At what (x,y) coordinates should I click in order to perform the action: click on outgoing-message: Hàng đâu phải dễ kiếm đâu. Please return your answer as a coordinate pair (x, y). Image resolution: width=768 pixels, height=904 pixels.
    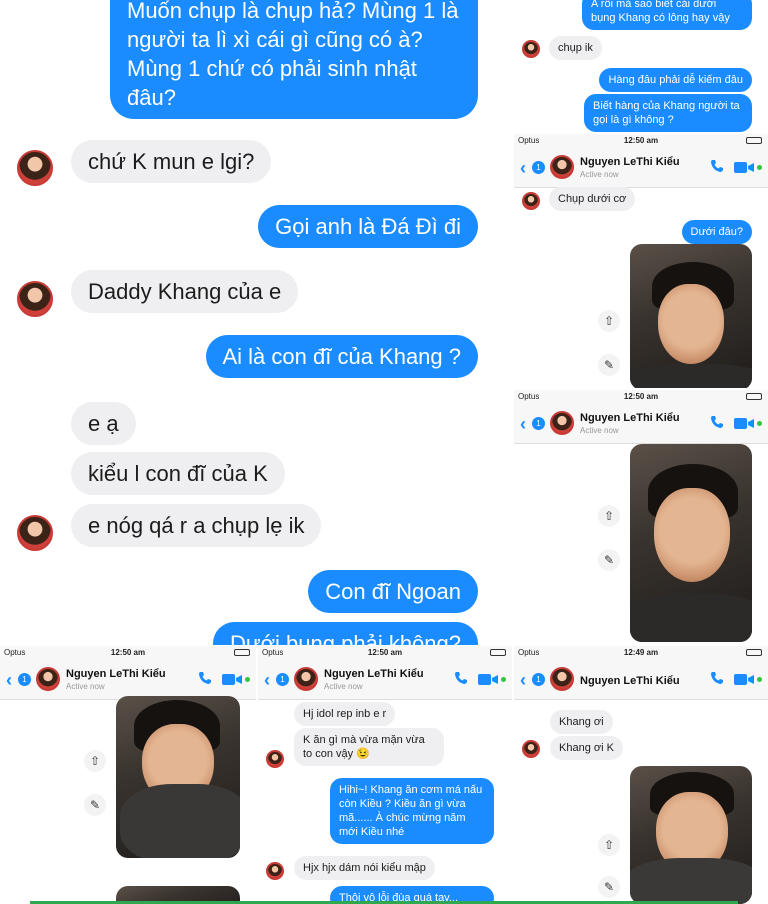
    Looking at the image, I should click on (675, 80).